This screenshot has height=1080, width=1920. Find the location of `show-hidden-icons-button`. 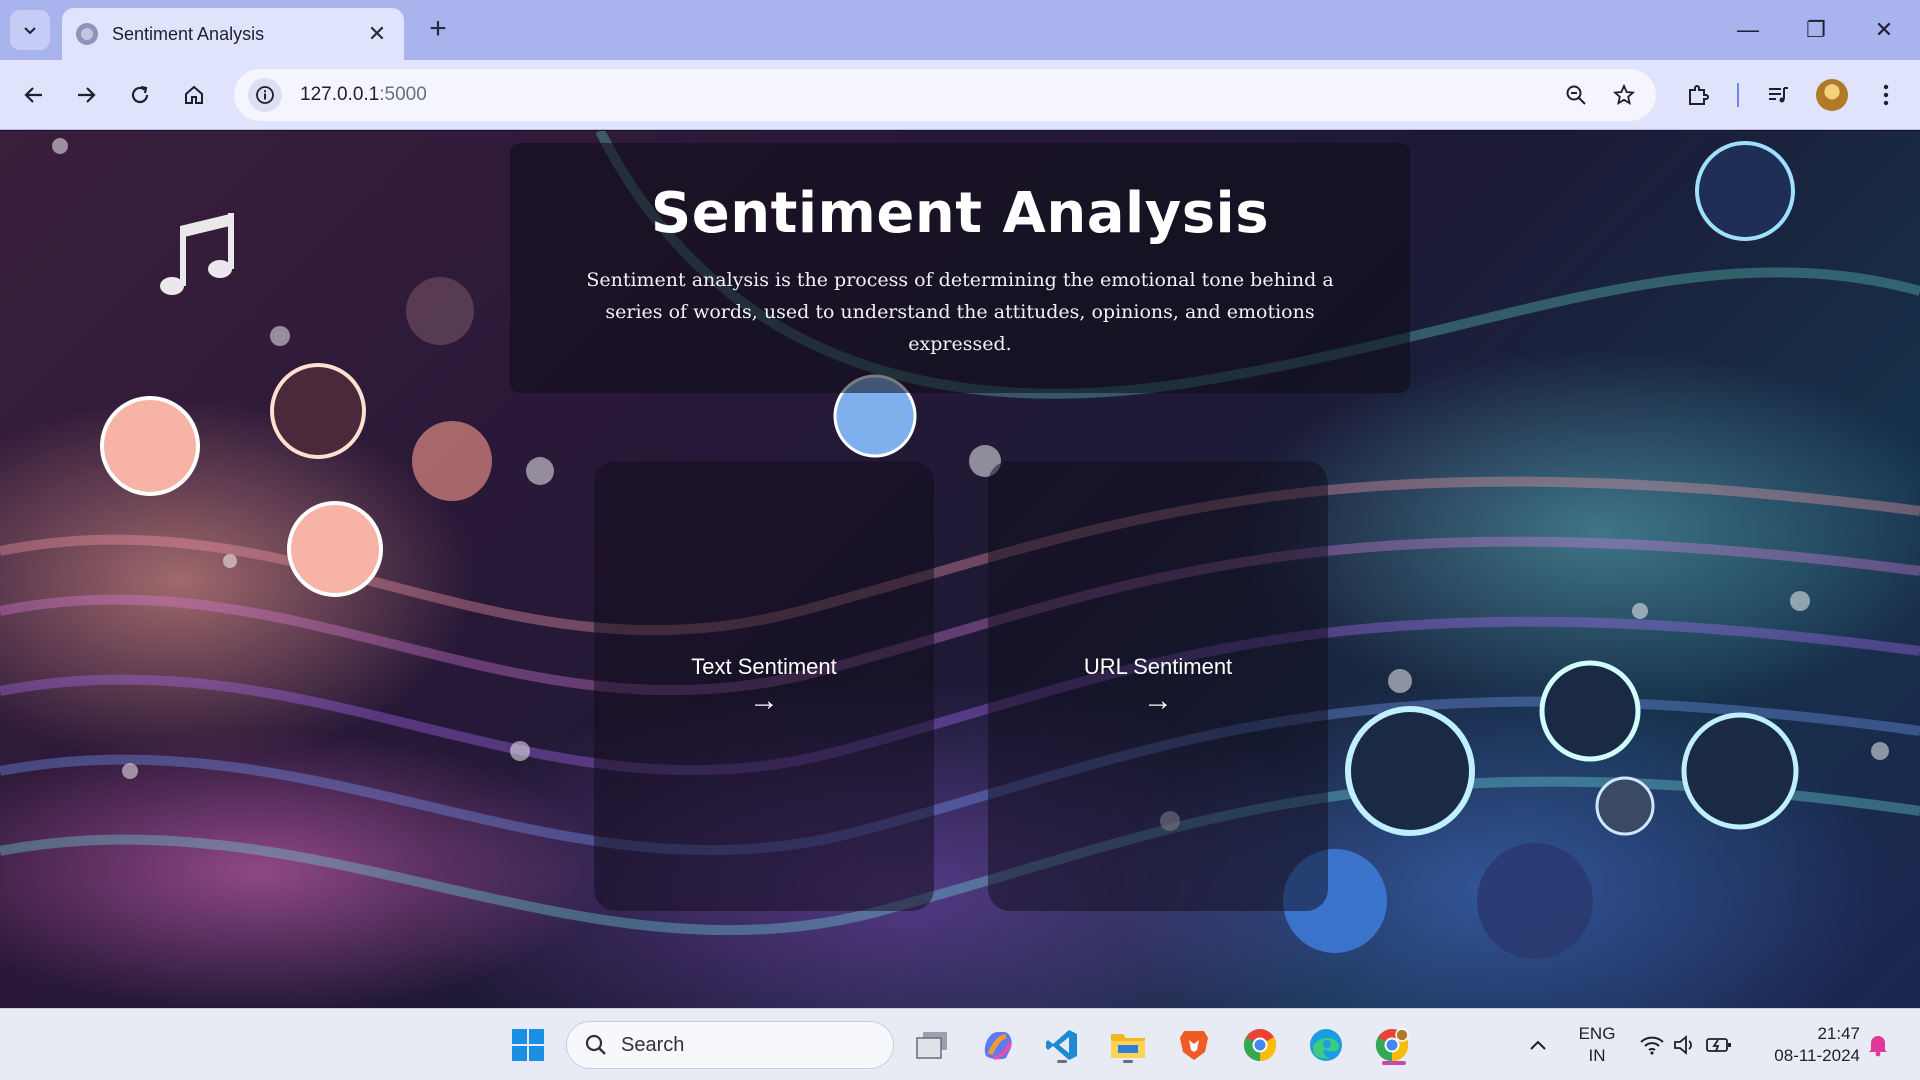

show-hidden-icons-button is located at coordinates (1538, 1045).